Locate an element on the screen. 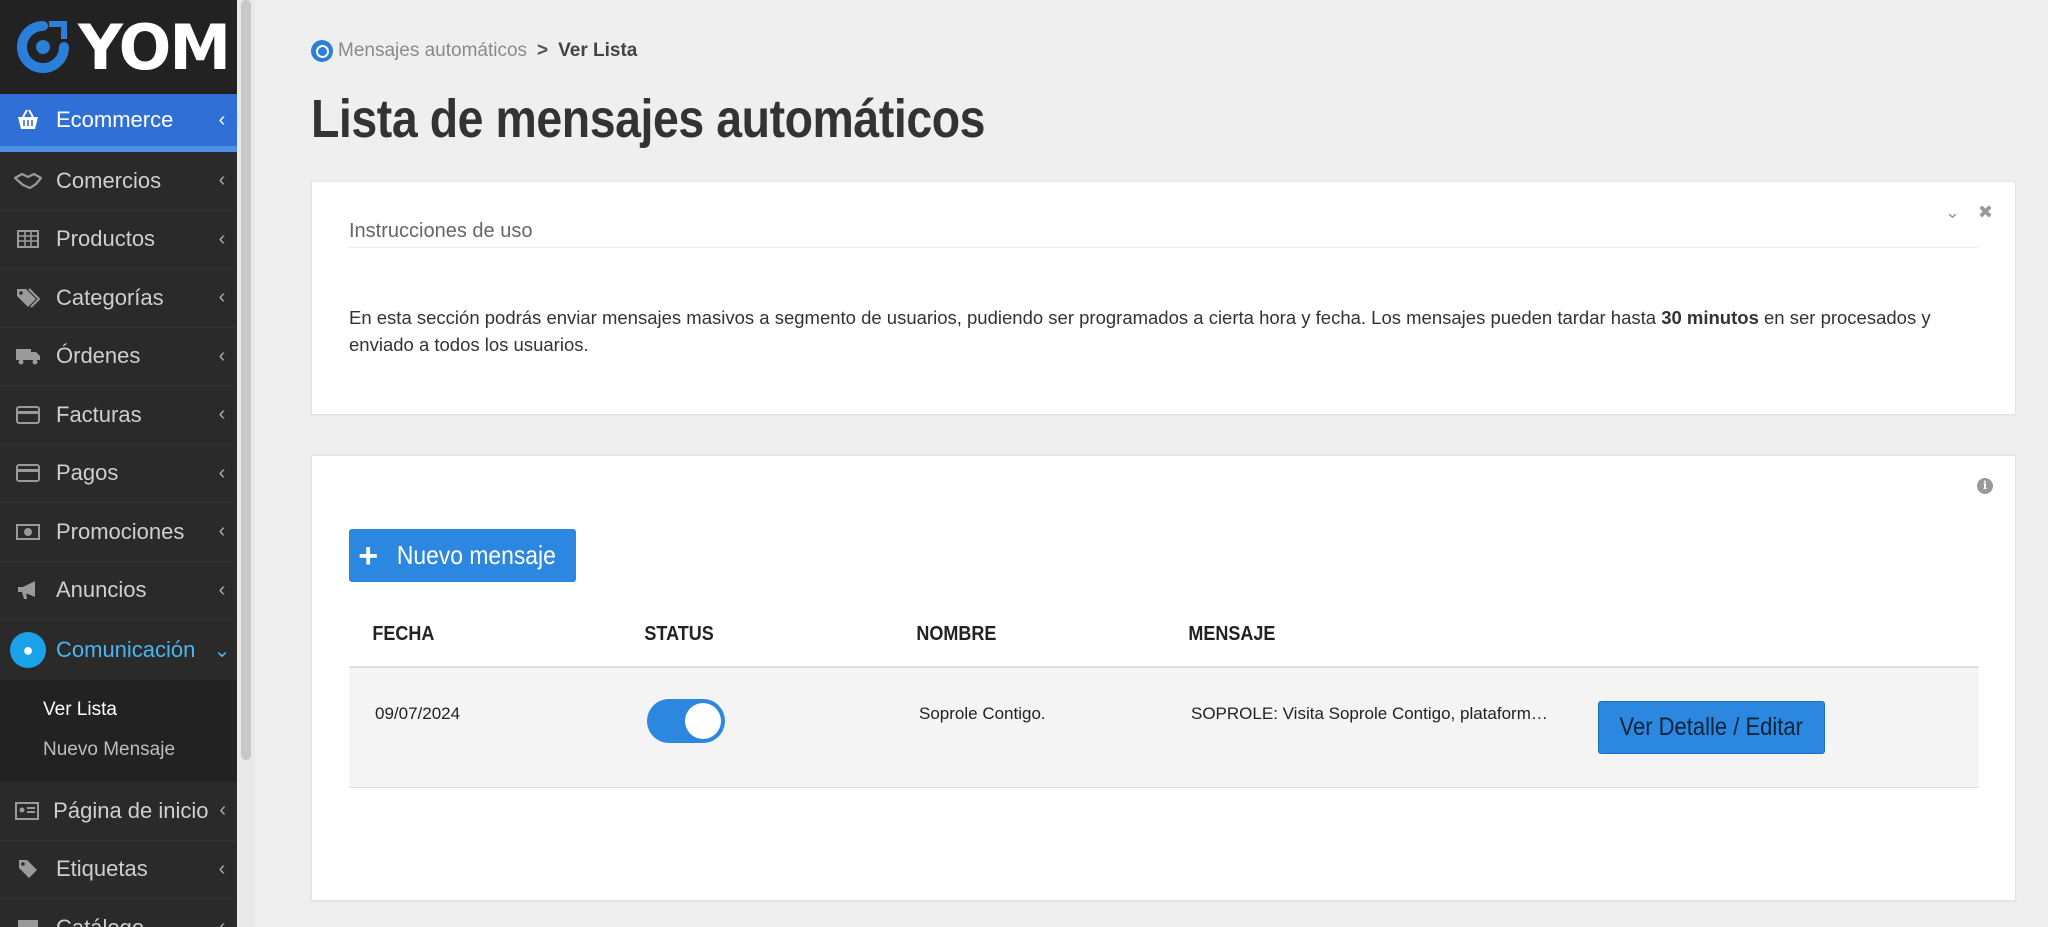 This screenshot has width=2048, height=927. column-header-nombre: NOMBRE is located at coordinates (1015, 634).